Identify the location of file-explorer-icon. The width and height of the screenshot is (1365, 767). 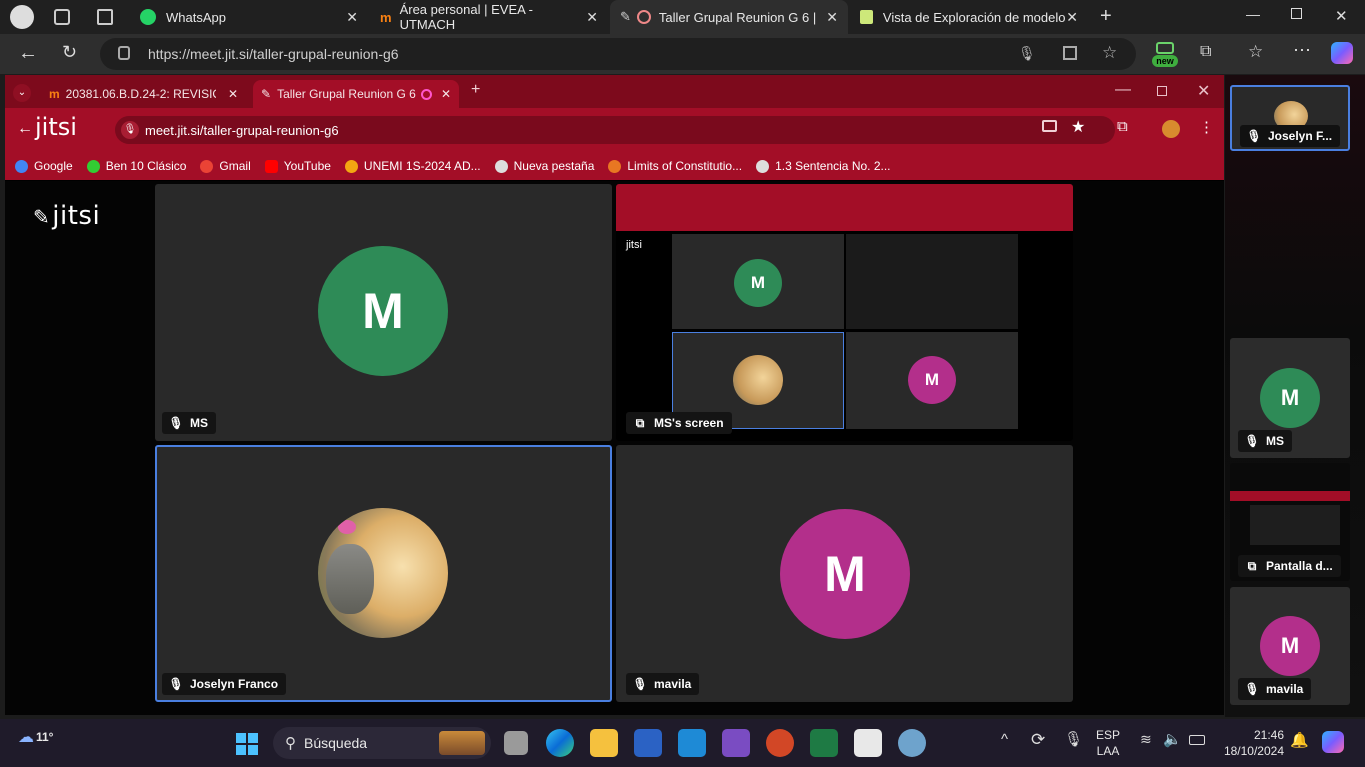
(604, 743).